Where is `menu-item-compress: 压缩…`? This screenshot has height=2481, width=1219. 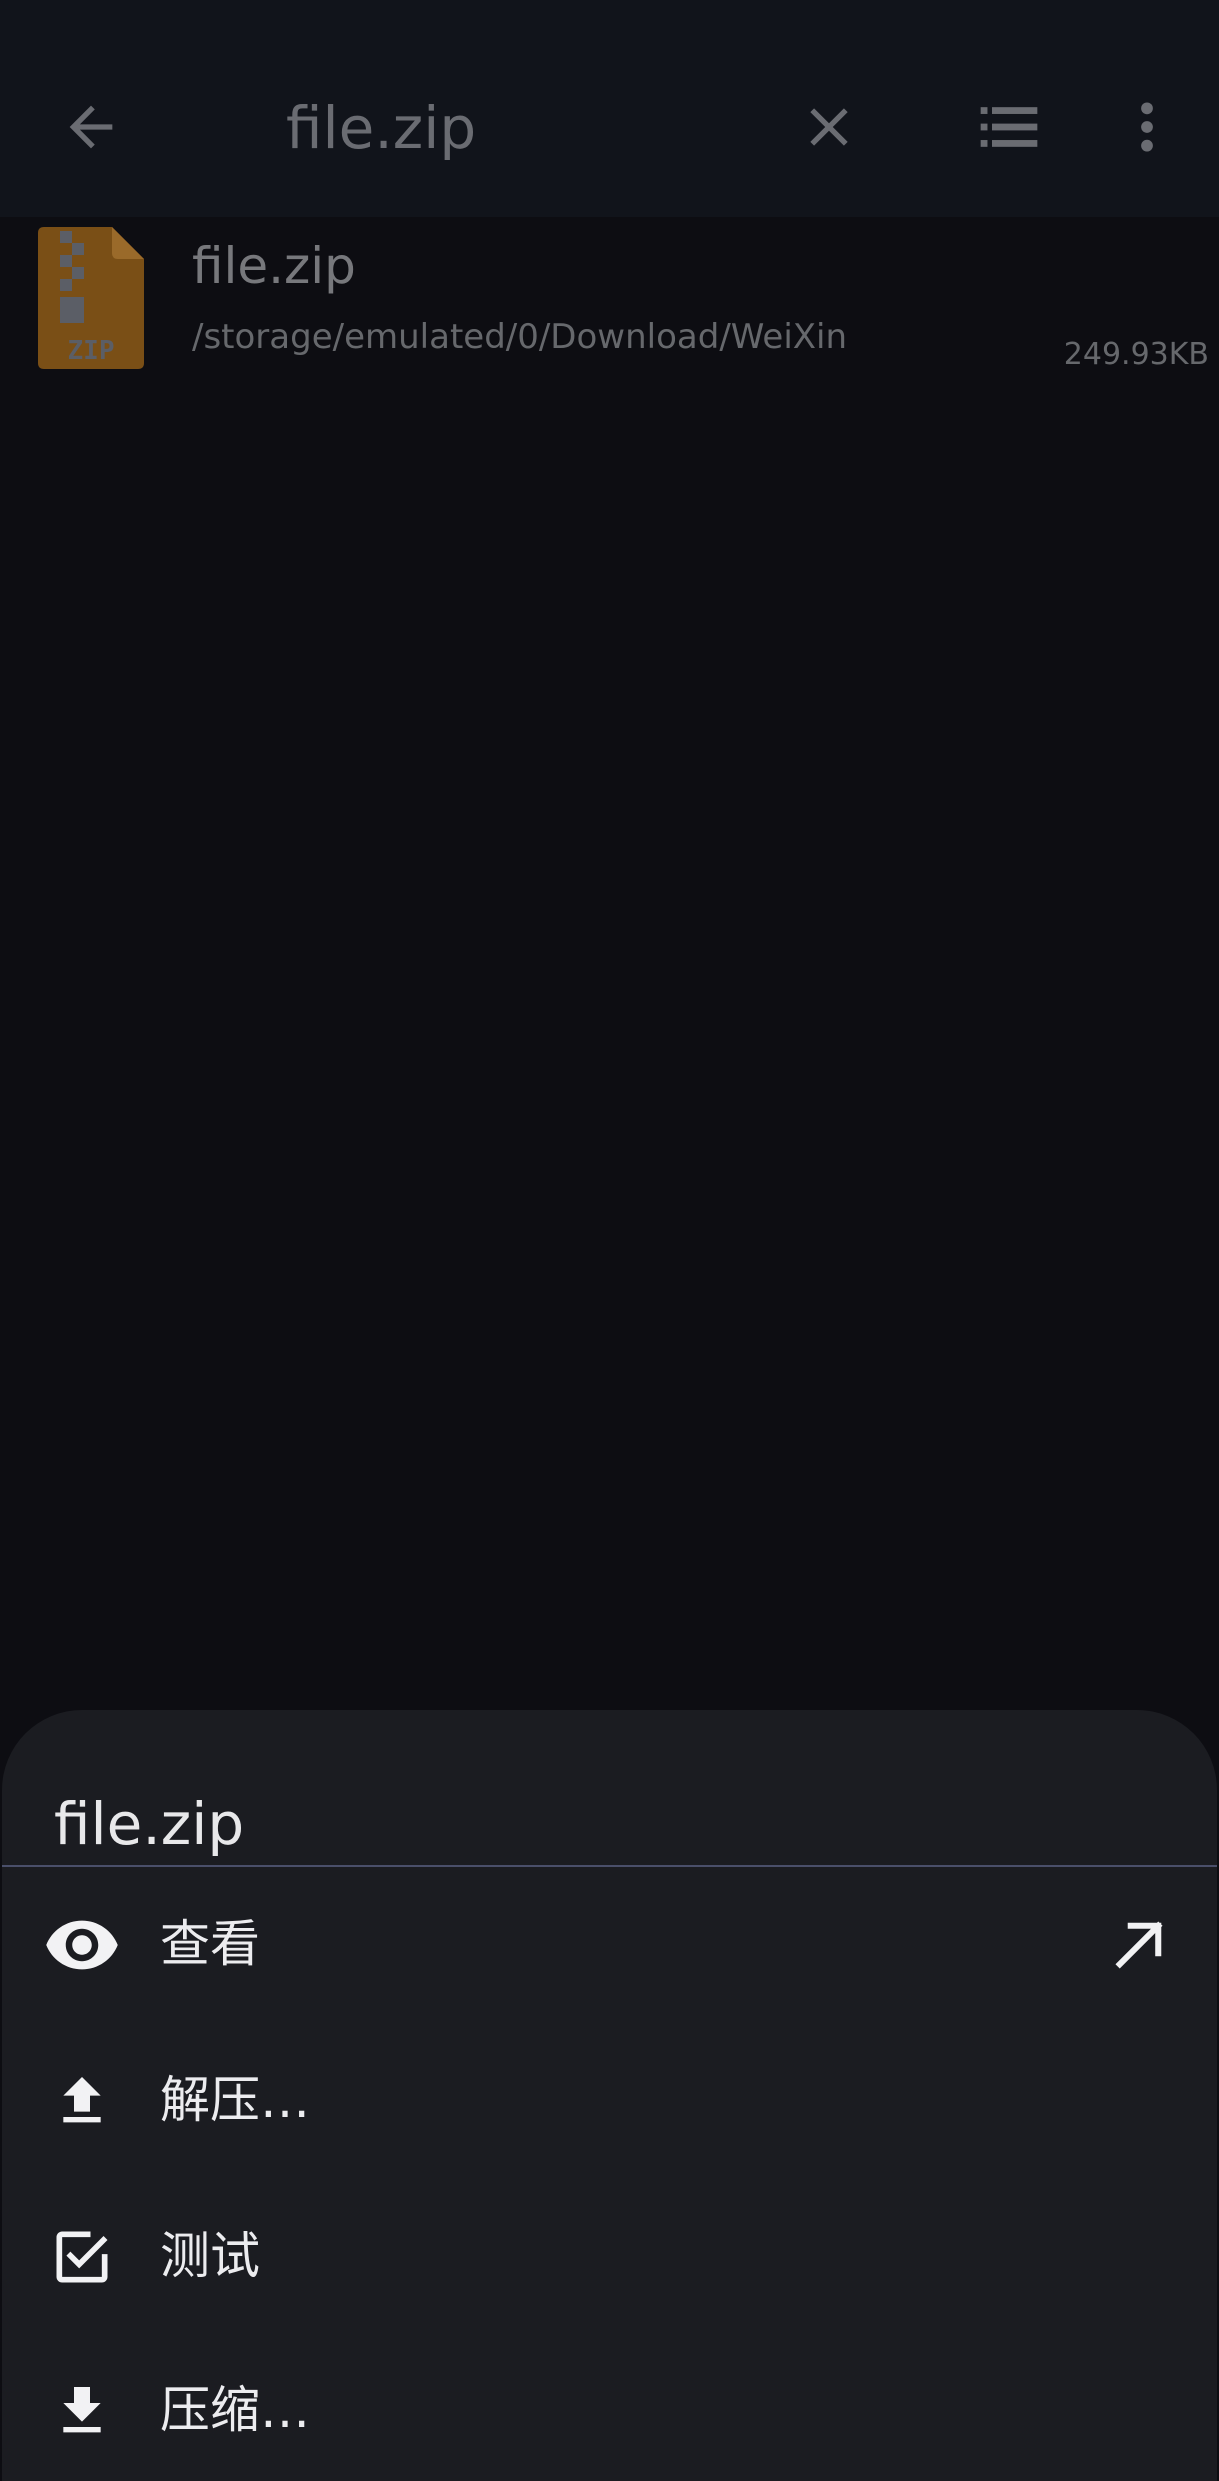 menu-item-compress: 压缩… is located at coordinates (609, 2408).